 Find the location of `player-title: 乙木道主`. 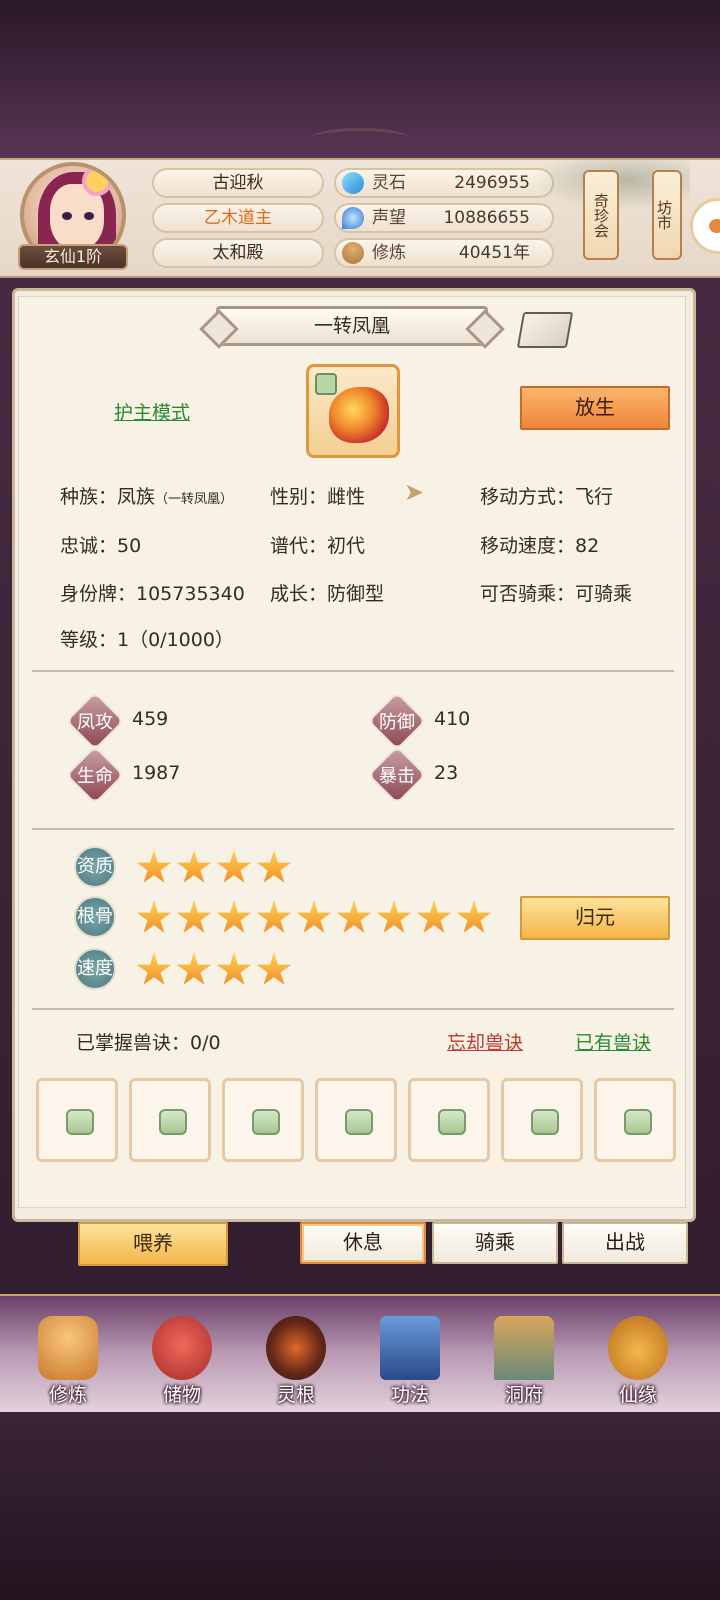

player-title: 乙木道主 is located at coordinates (238, 218).